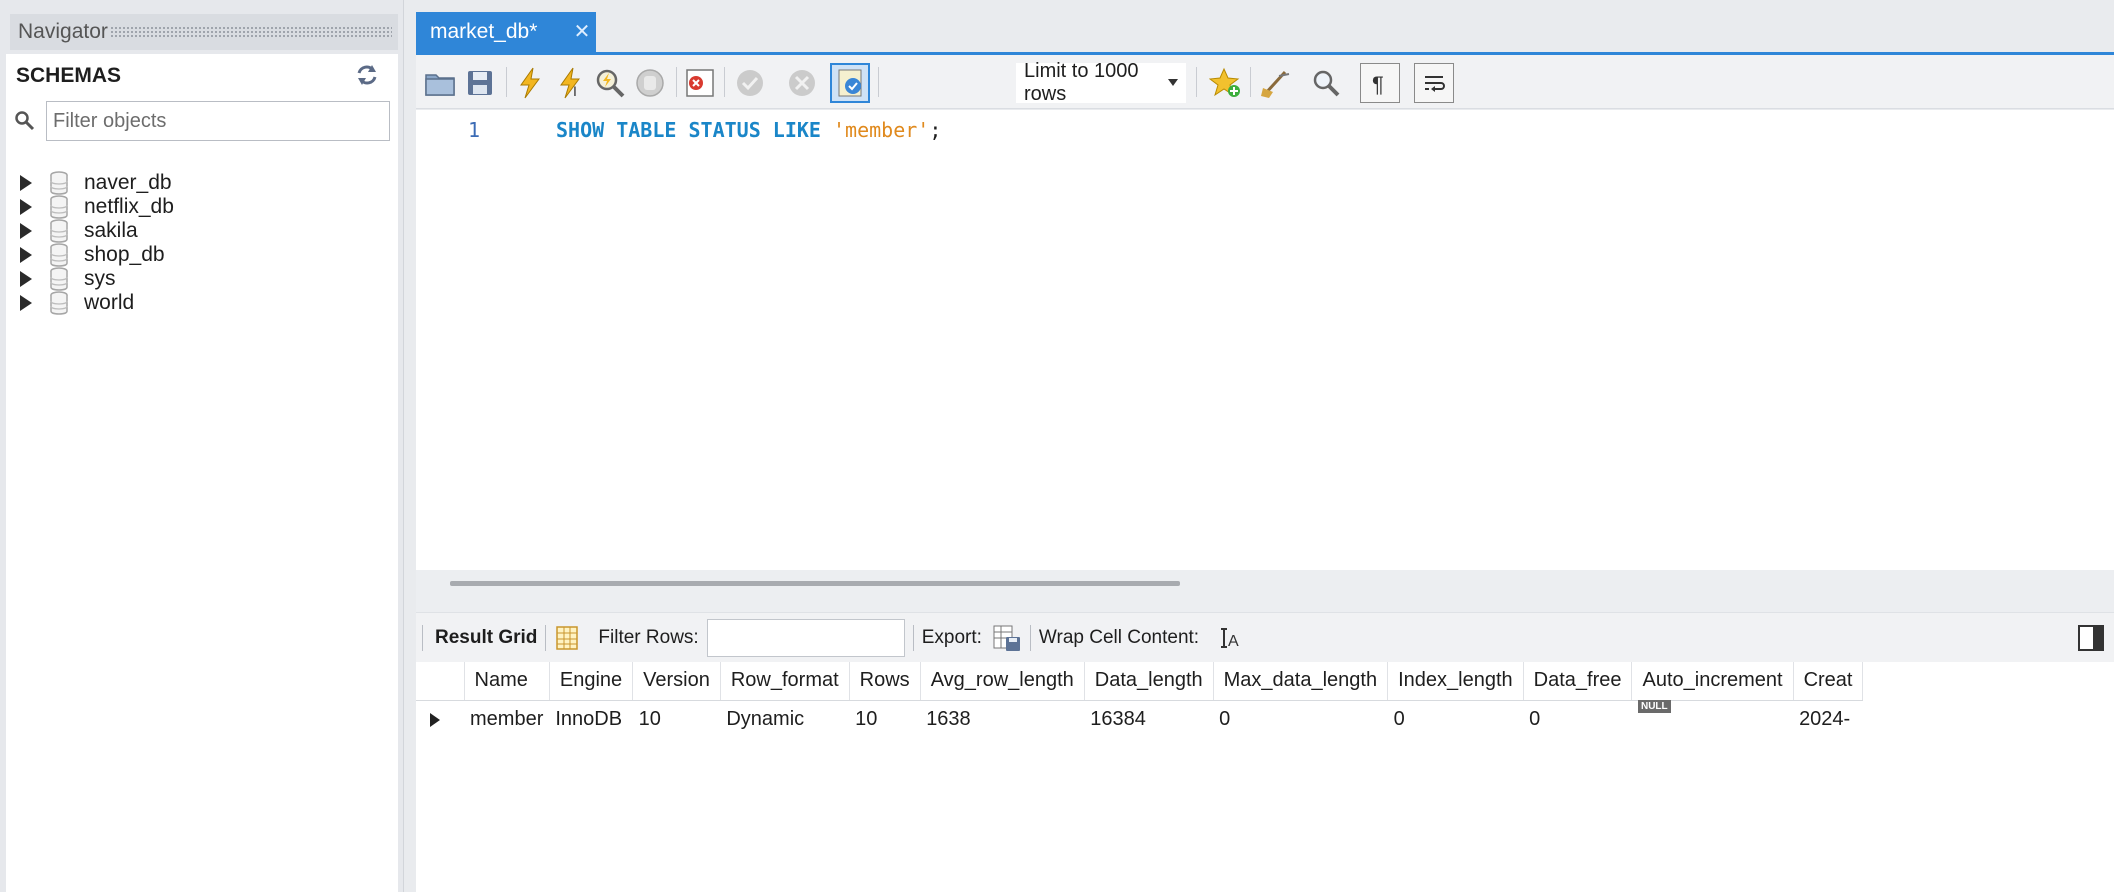  Describe the element at coordinates (26, 303) in the screenshot. I see `expand-arrow-icon` at that location.